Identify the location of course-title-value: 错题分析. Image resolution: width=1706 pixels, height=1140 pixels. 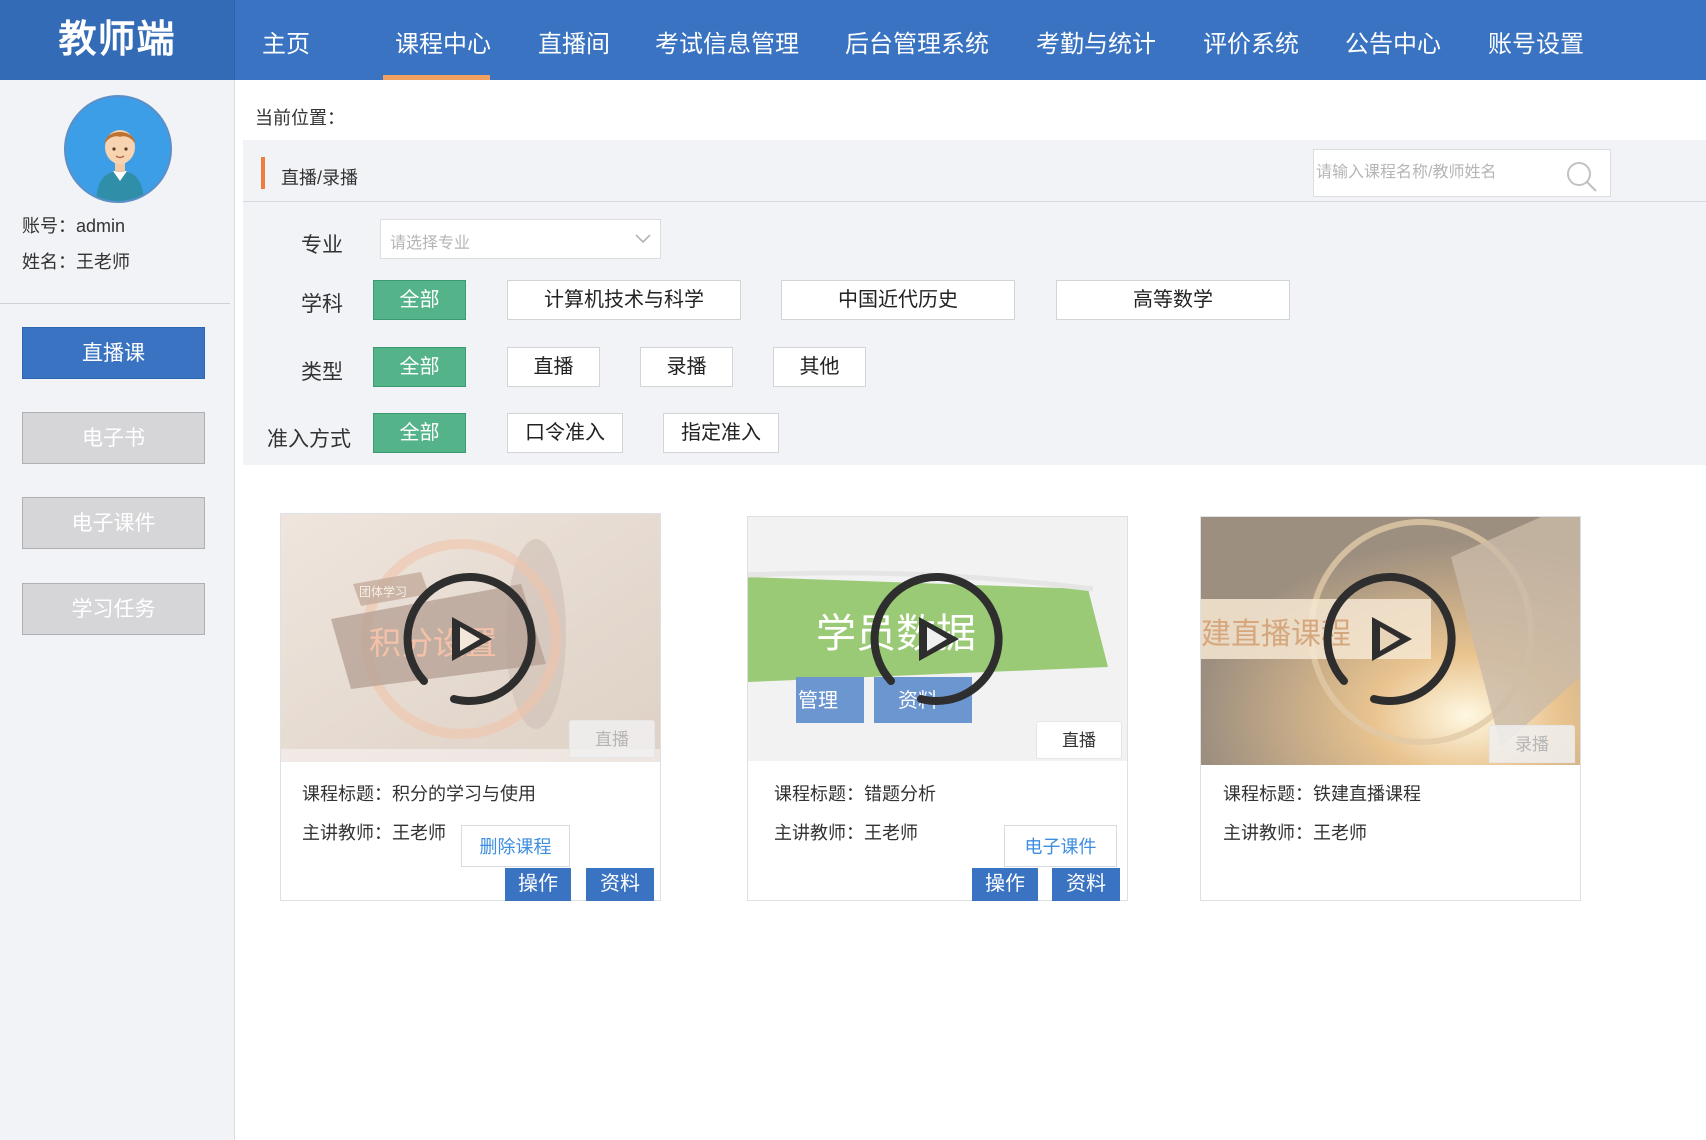
(900, 794).